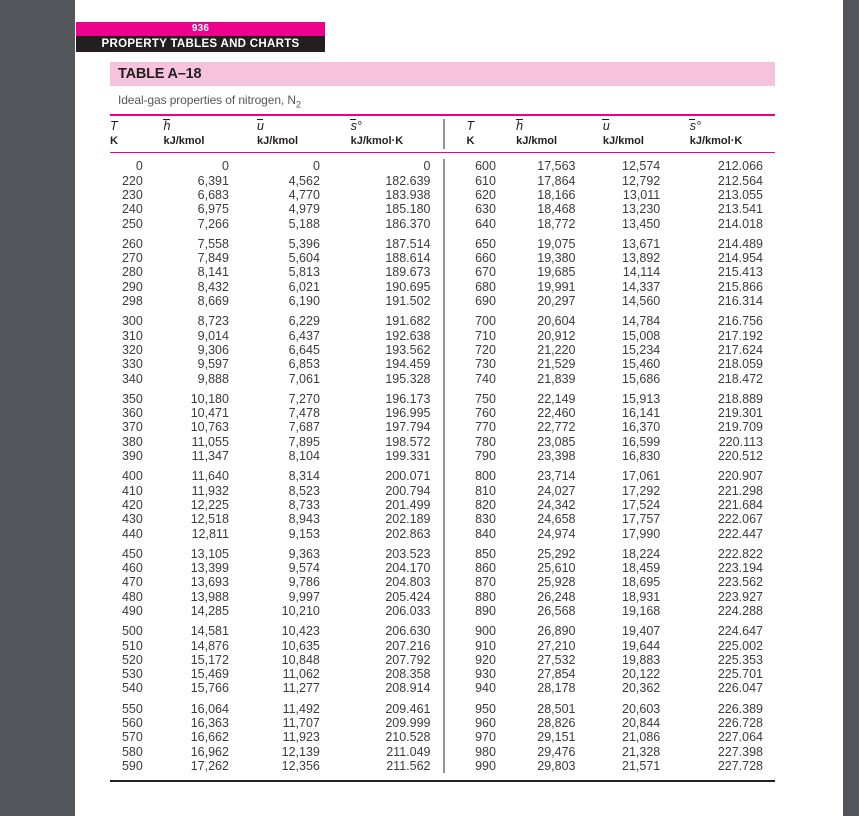  What do you see at coordinates (276, 379) in the screenshot?
I see `table-row: 340 9,888 7,061 195.328` at bounding box center [276, 379].